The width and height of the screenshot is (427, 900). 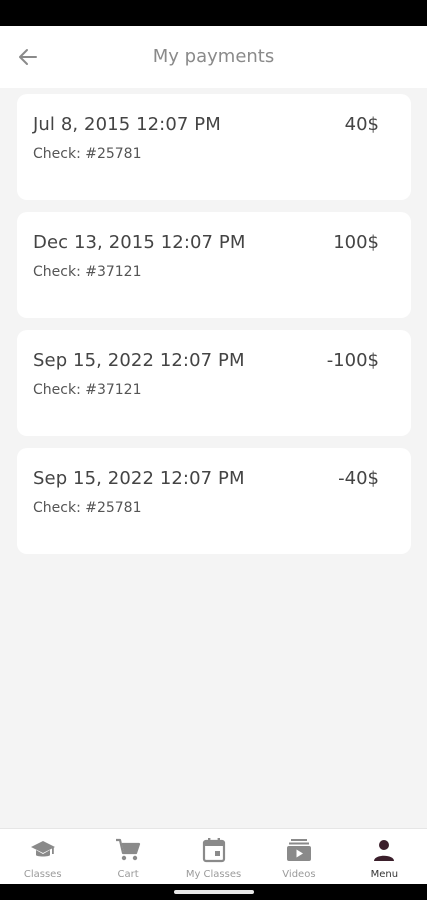 I want to click on app-header: My payments, so click(x=213, y=57).